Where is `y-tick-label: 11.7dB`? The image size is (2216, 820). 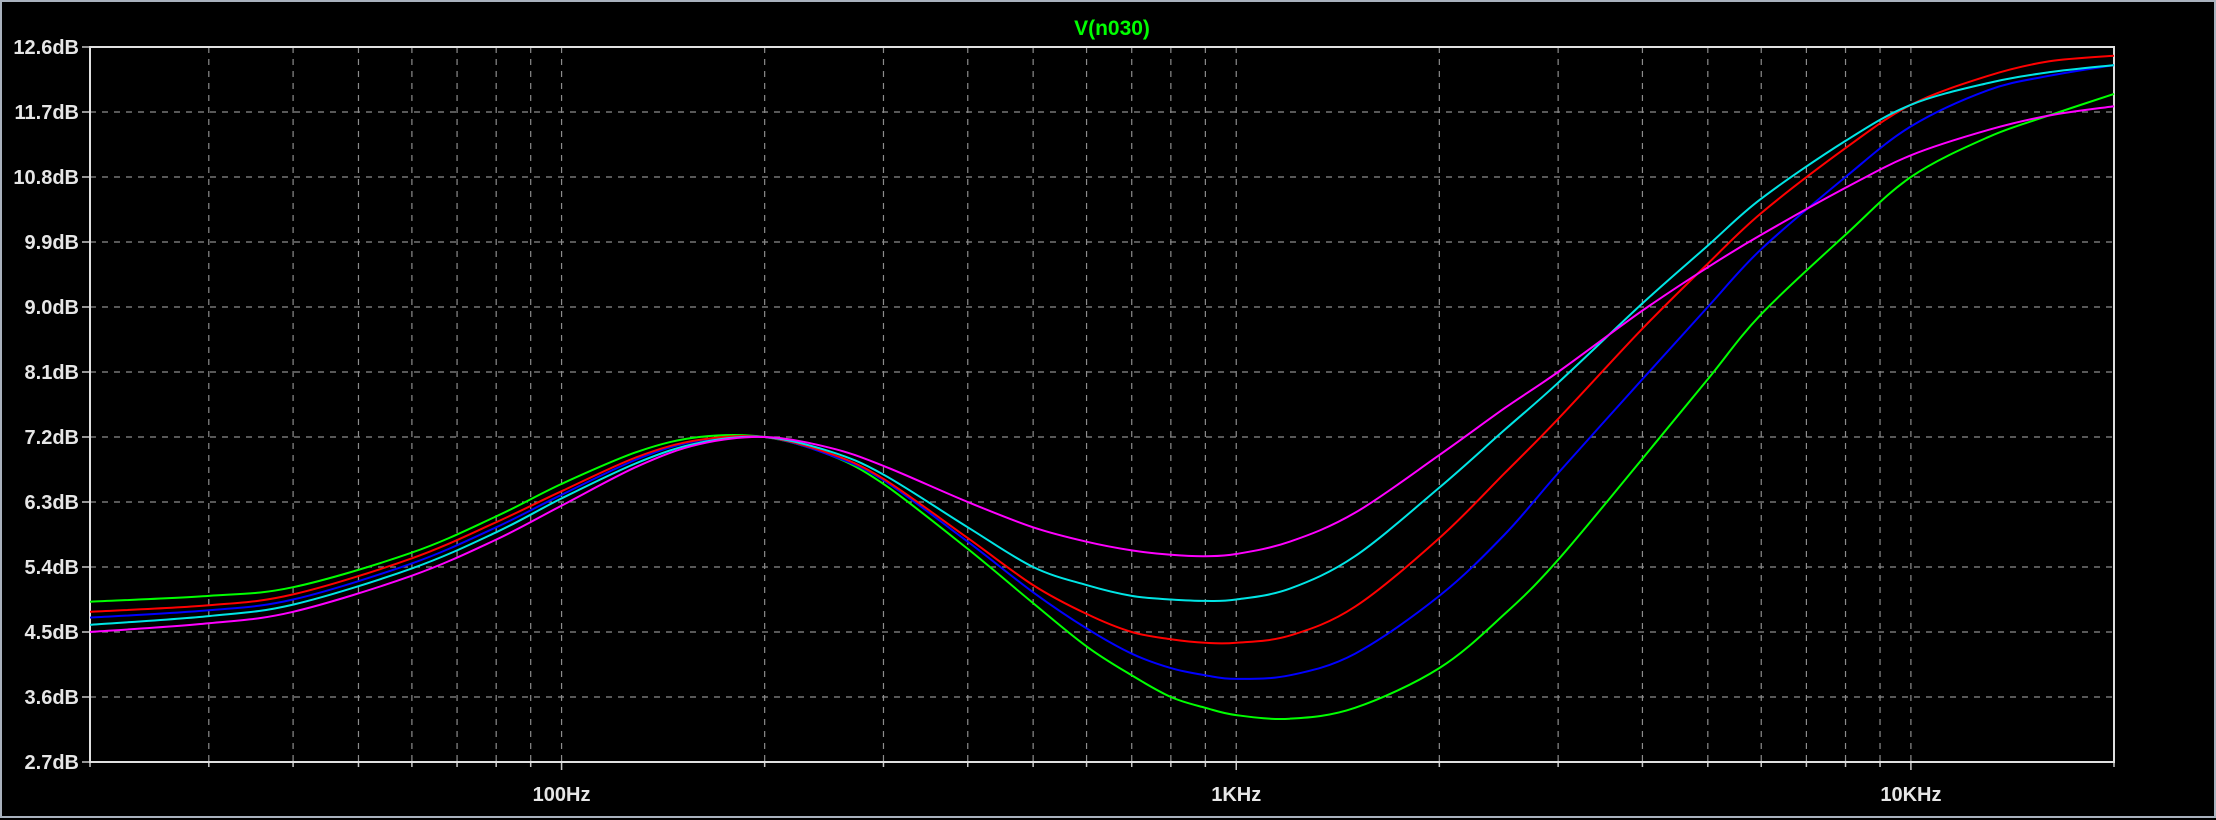 y-tick-label: 11.7dB is located at coordinates (47, 113).